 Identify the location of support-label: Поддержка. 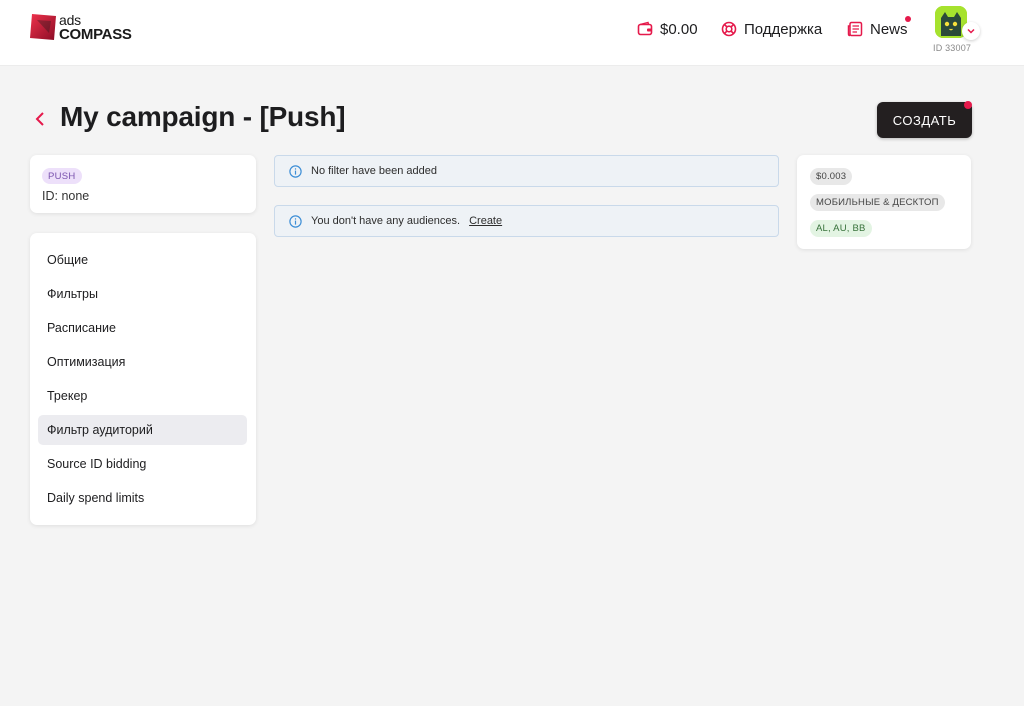
(783, 29).